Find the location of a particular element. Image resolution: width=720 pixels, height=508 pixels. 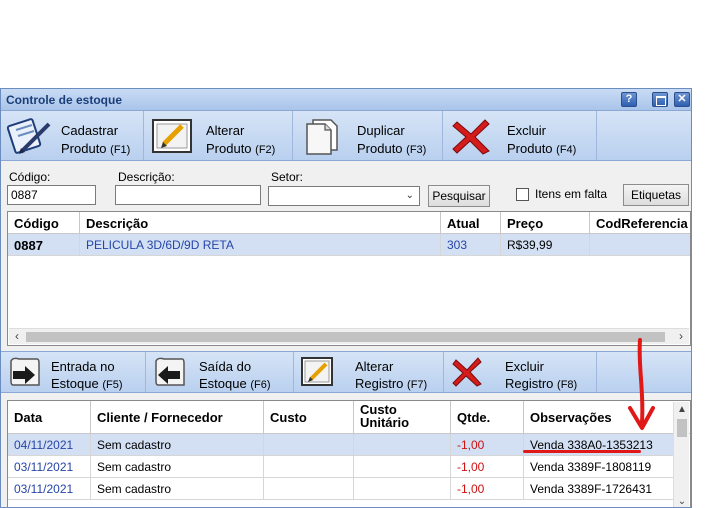

table-row: 0887 PELICULA 3D/6D/9D RETA 303 R$39,99 is located at coordinates (349, 245).